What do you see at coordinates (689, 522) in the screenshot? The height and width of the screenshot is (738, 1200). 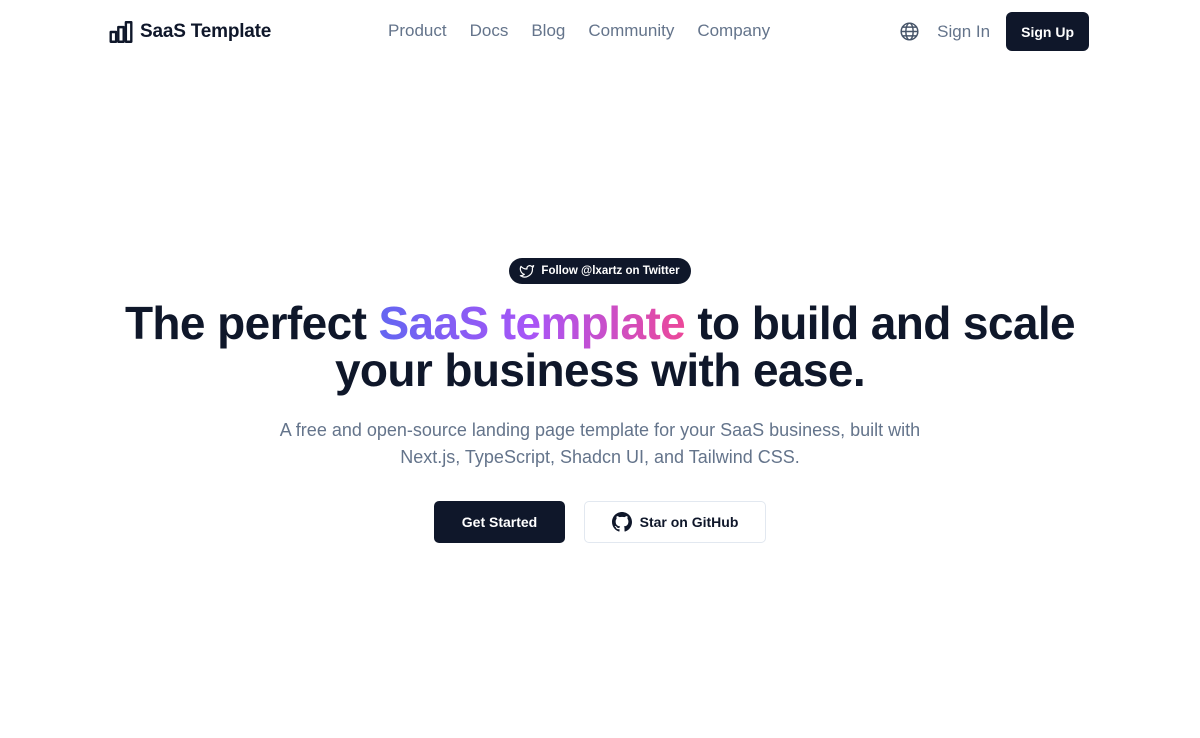 I see `github-button-label: Star on GitHub` at bounding box center [689, 522].